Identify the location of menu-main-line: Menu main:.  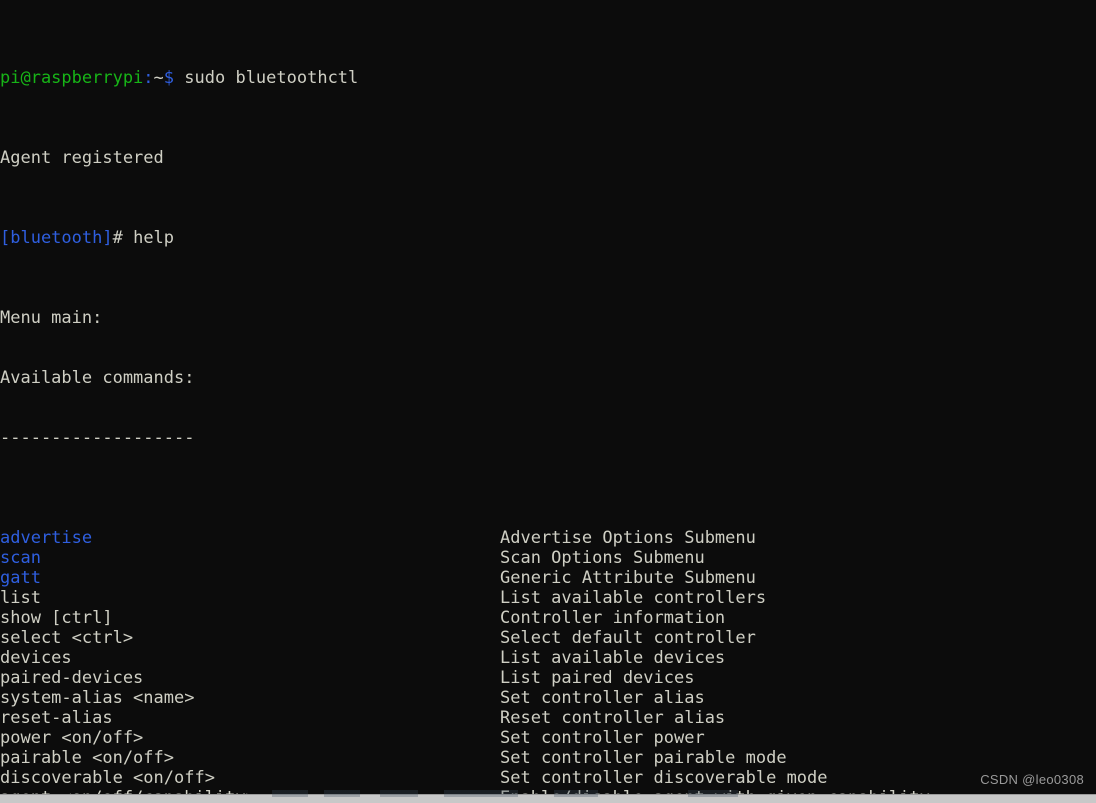
(51, 318).